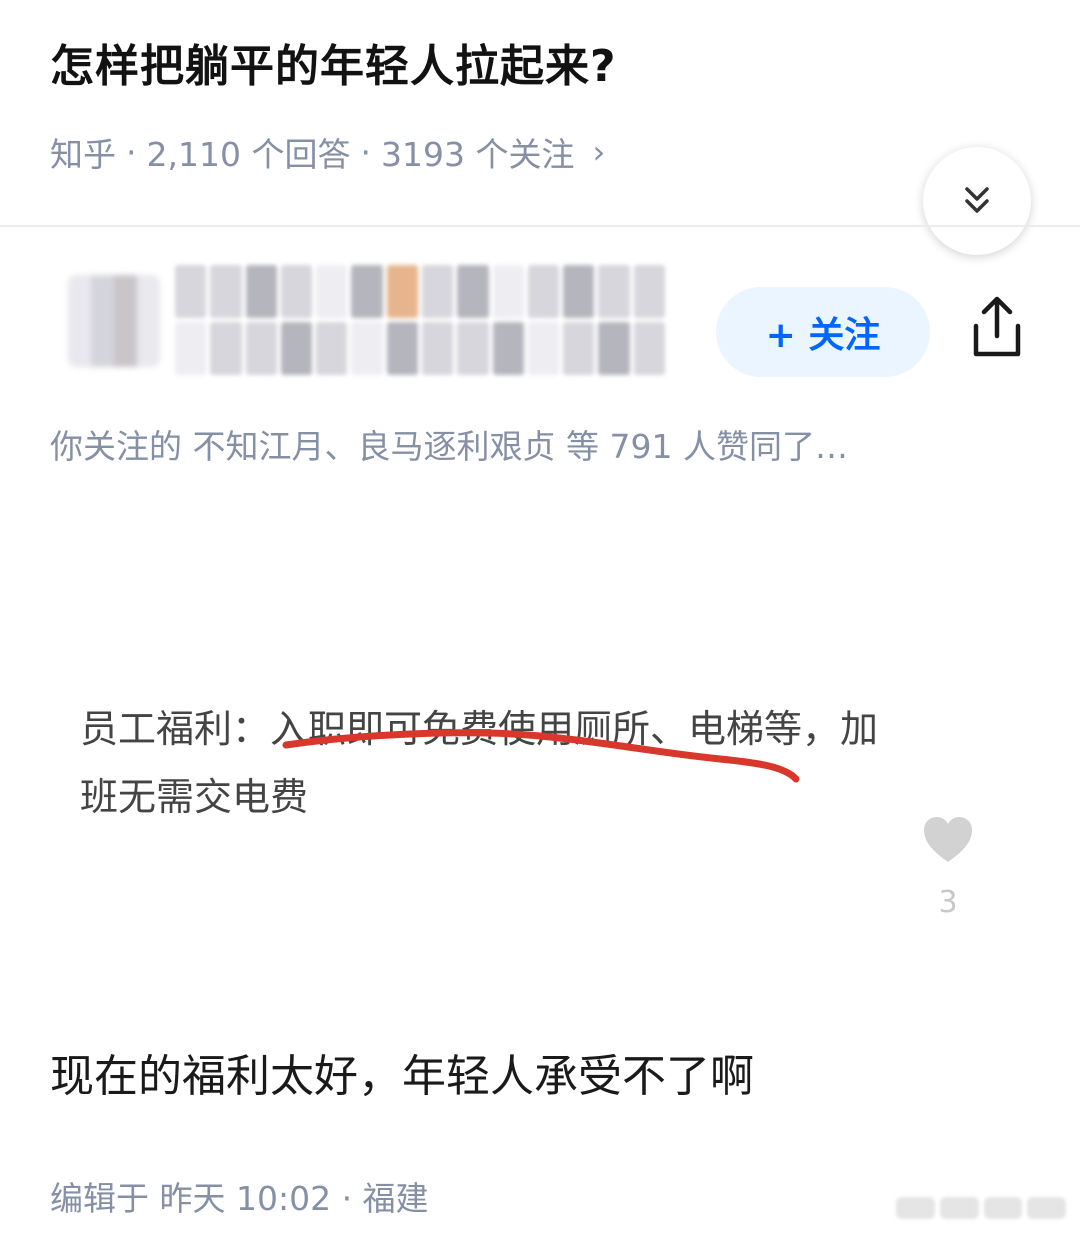 The width and height of the screenshot is (1080, 1236). Describe the element at coordinates (420, 320) in the screenshot. I see `author-info-blurred` at that location.